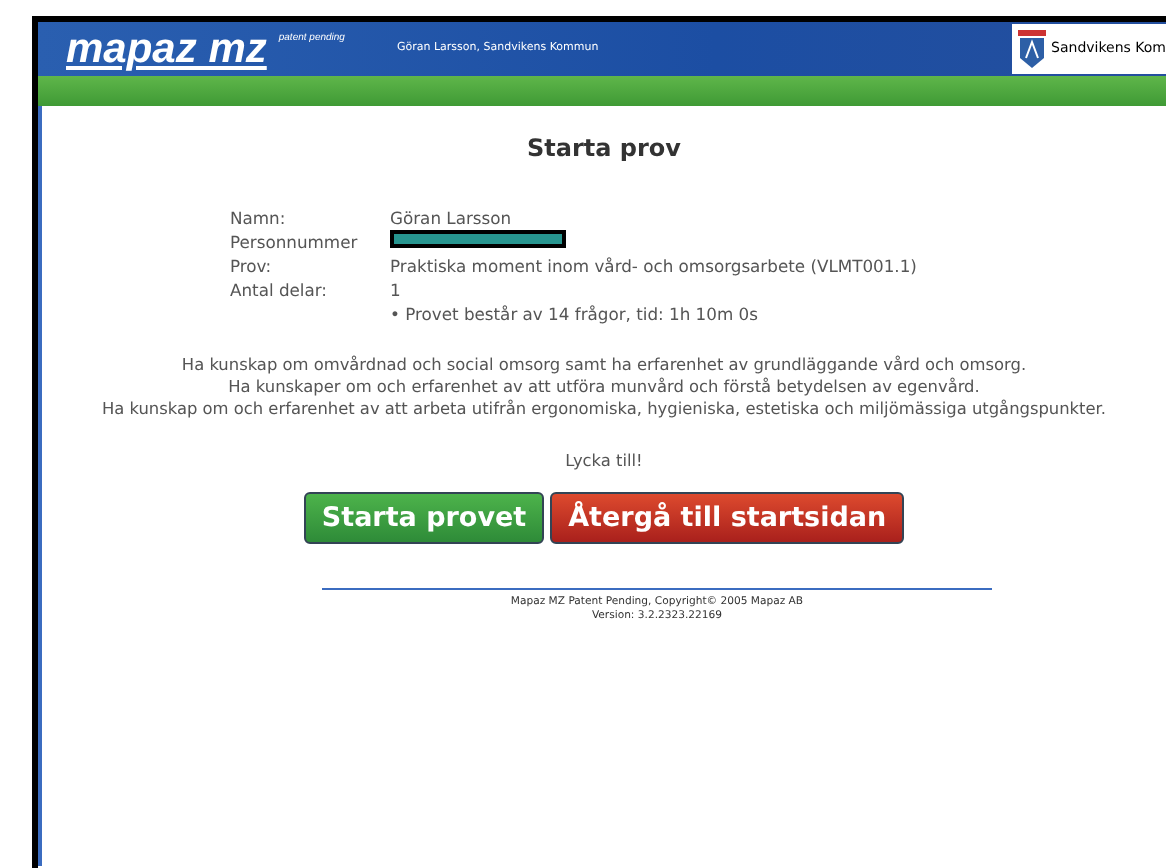 Image resolution: width=1166 pixels, height=868 pixels. Describe the element at coordinates (259, 218) in the screenshot. I see `field-label: Namn:` at that location.